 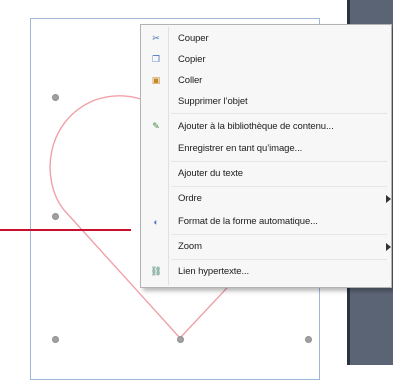 What do you see at coordinates (308, 339) in the screenshot?
I see `selection-handle-bottom-right` at bounding box center [308, 339].